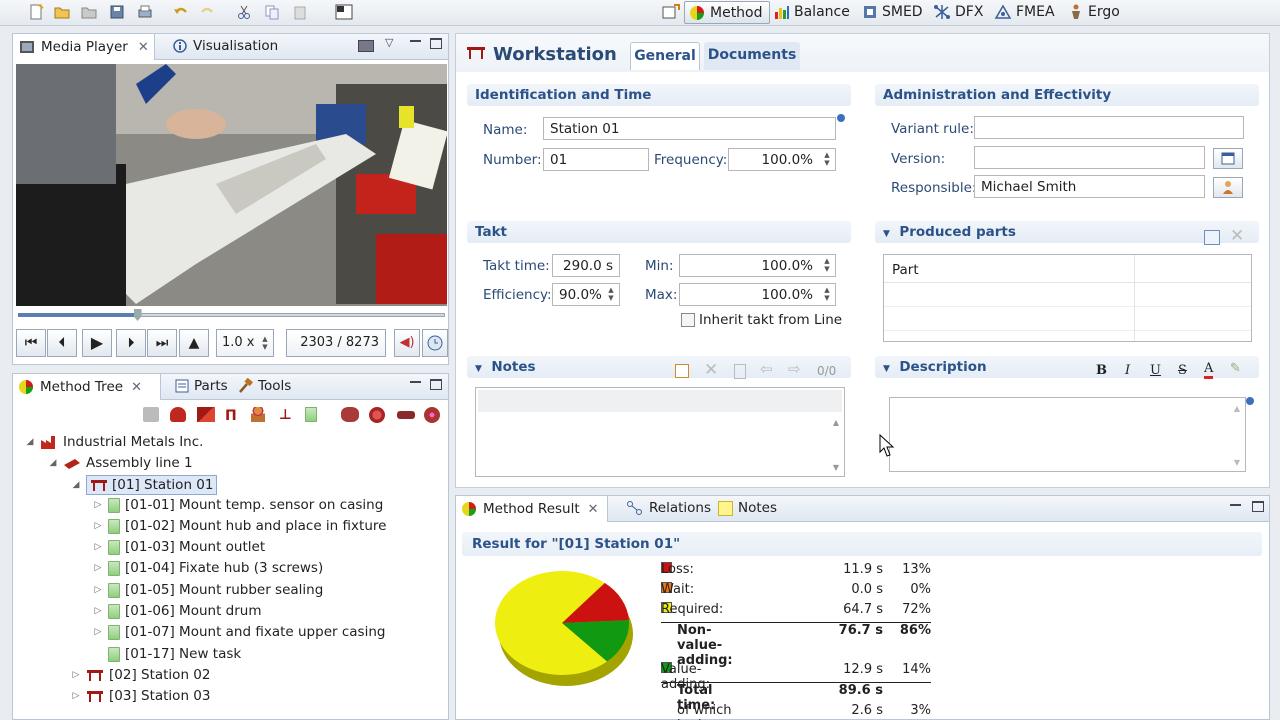 The image size is (1280, 720). What do you see at coordinates (596, 159) in the screenshot?
I see `number-field: 01` at bounding box center [596, 159].